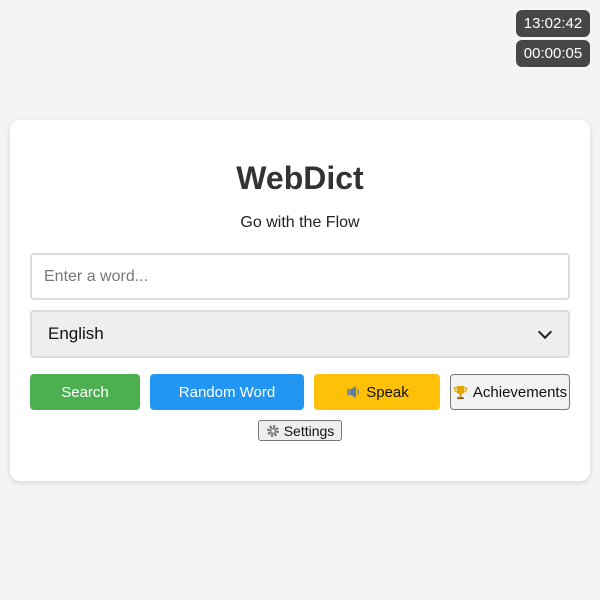  Describe the element at coordinates (273, 431) in the screenshot. I see `gear-icon` at that location.